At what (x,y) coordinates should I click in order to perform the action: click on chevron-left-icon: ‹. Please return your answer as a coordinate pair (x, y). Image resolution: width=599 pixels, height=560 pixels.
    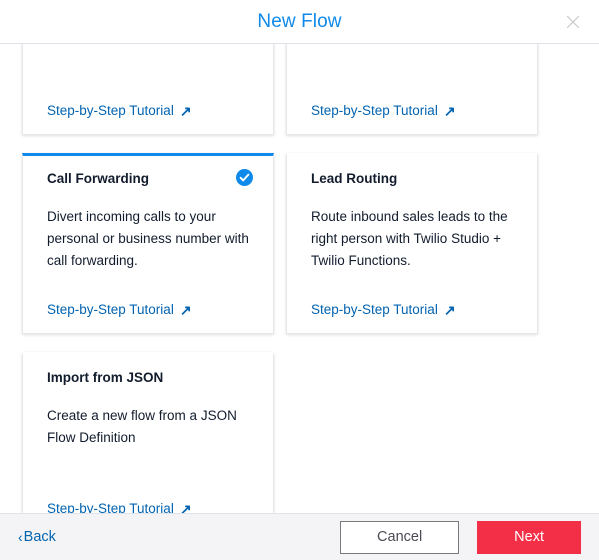
    Looking at the image, I should click on (20, 537).